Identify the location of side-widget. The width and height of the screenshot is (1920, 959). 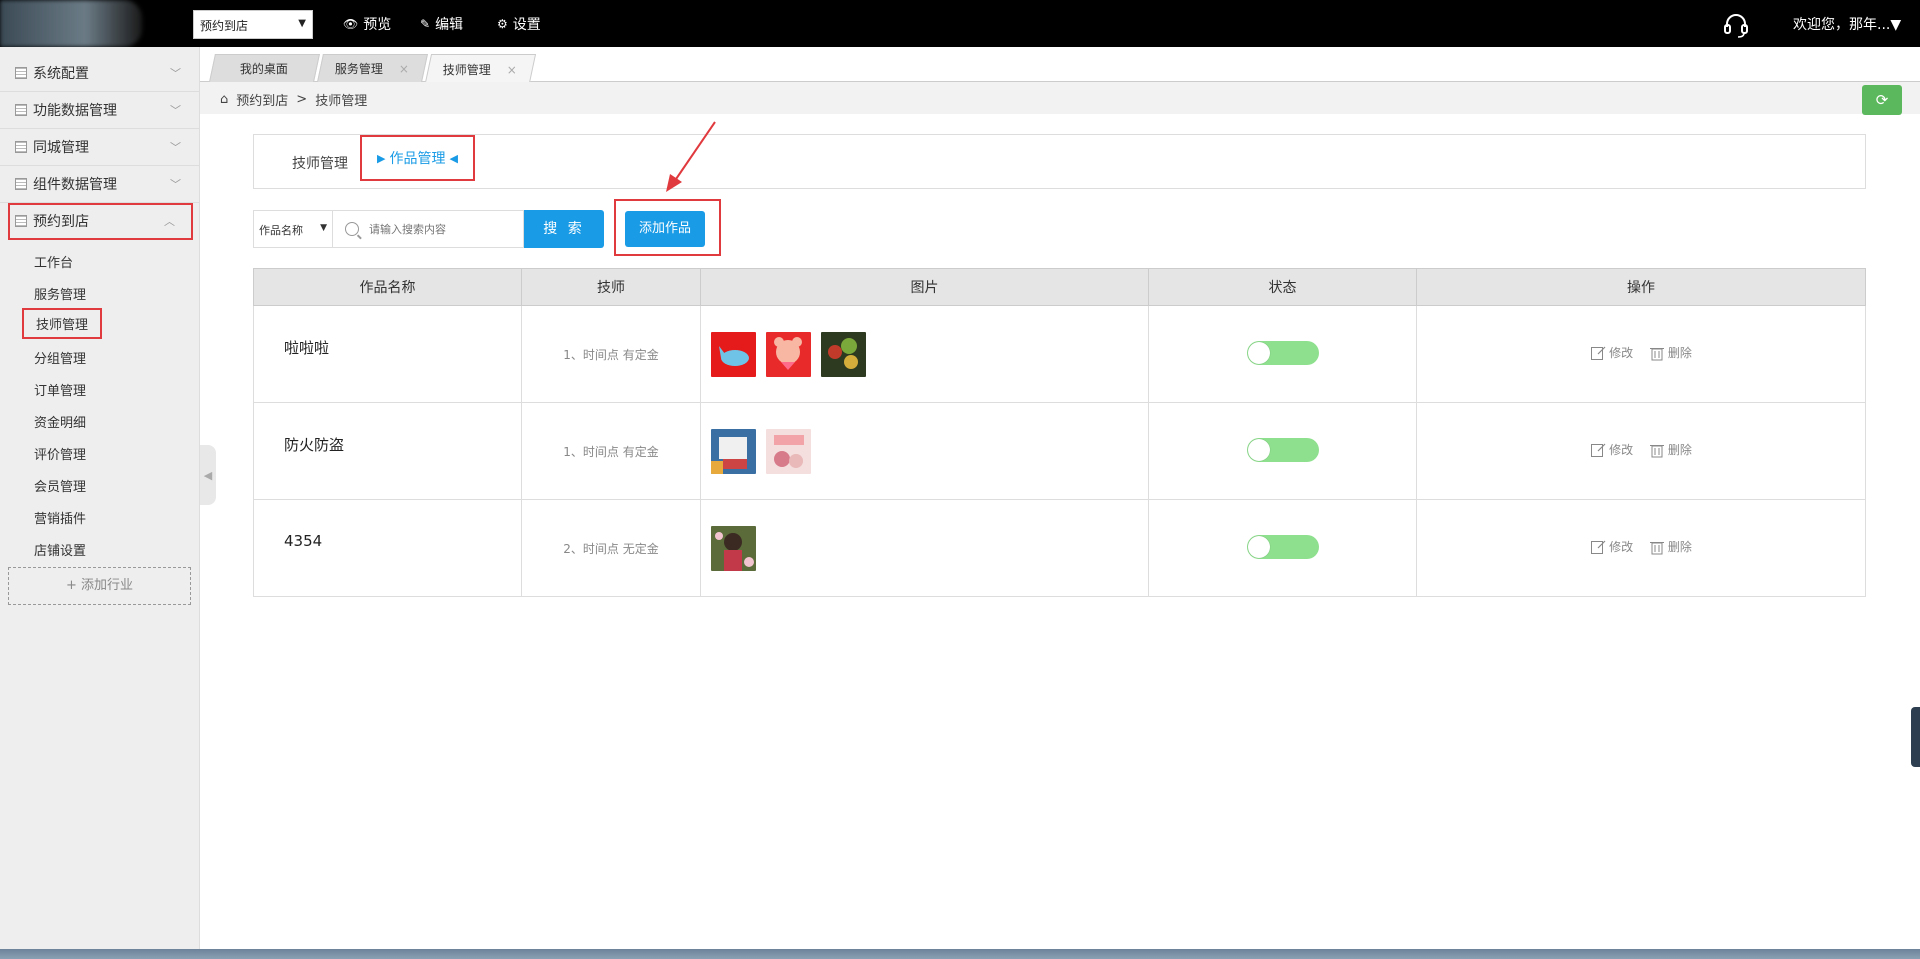
(1915, 737).